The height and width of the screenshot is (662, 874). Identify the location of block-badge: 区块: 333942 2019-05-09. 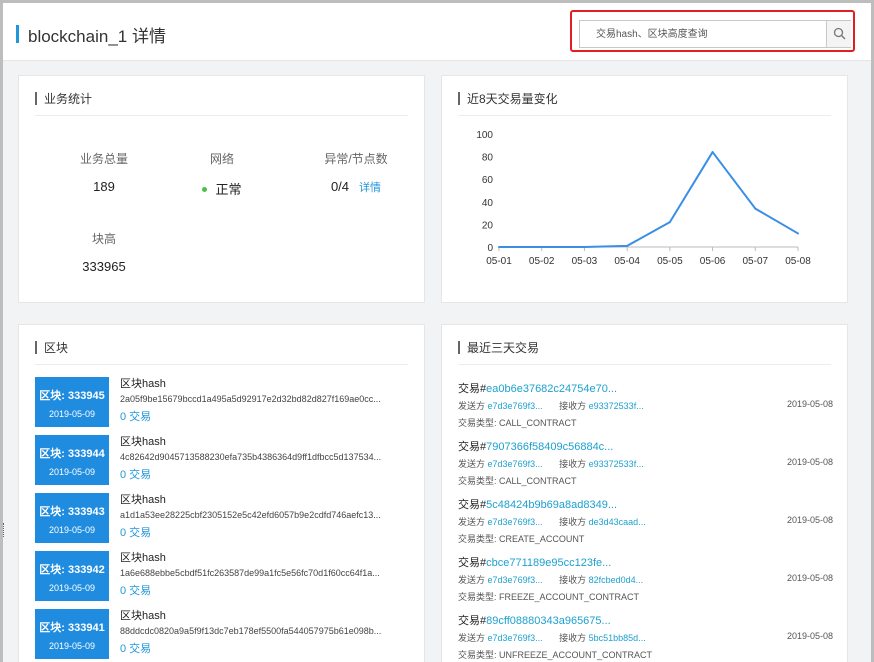
(72, 576).